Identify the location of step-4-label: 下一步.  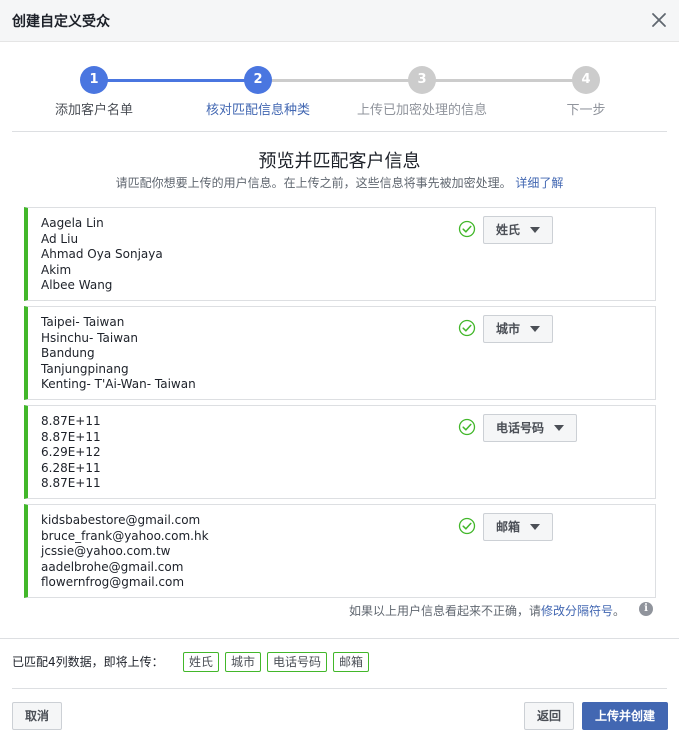
(586, 110).